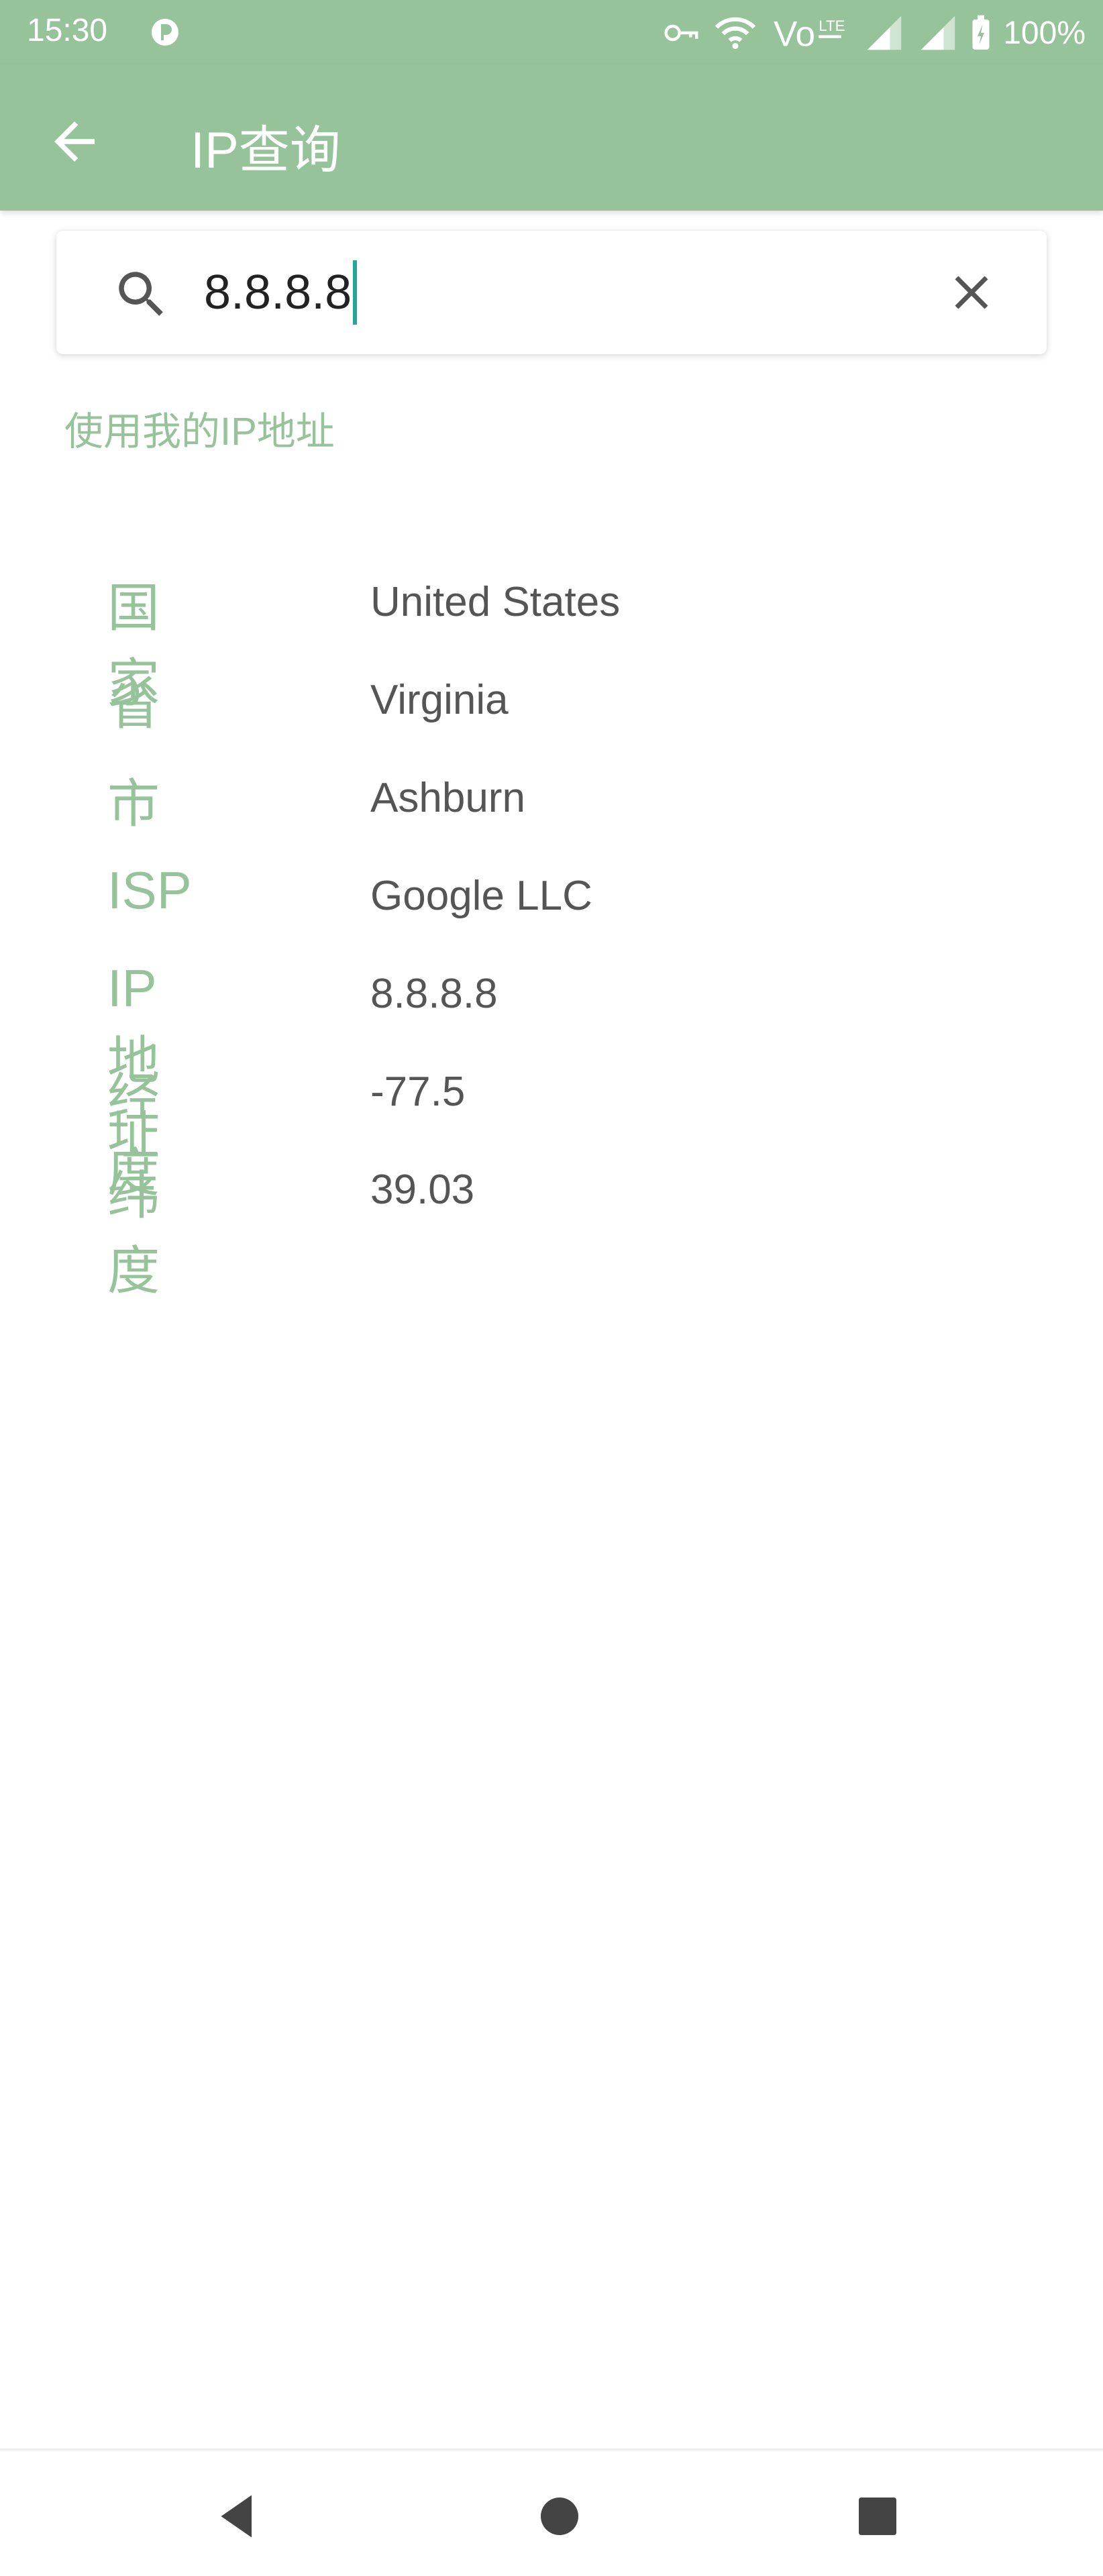 The height and width of the screenshot is (2576, 1103). I want to click on info-value: Ashburn, so click(448, 798).